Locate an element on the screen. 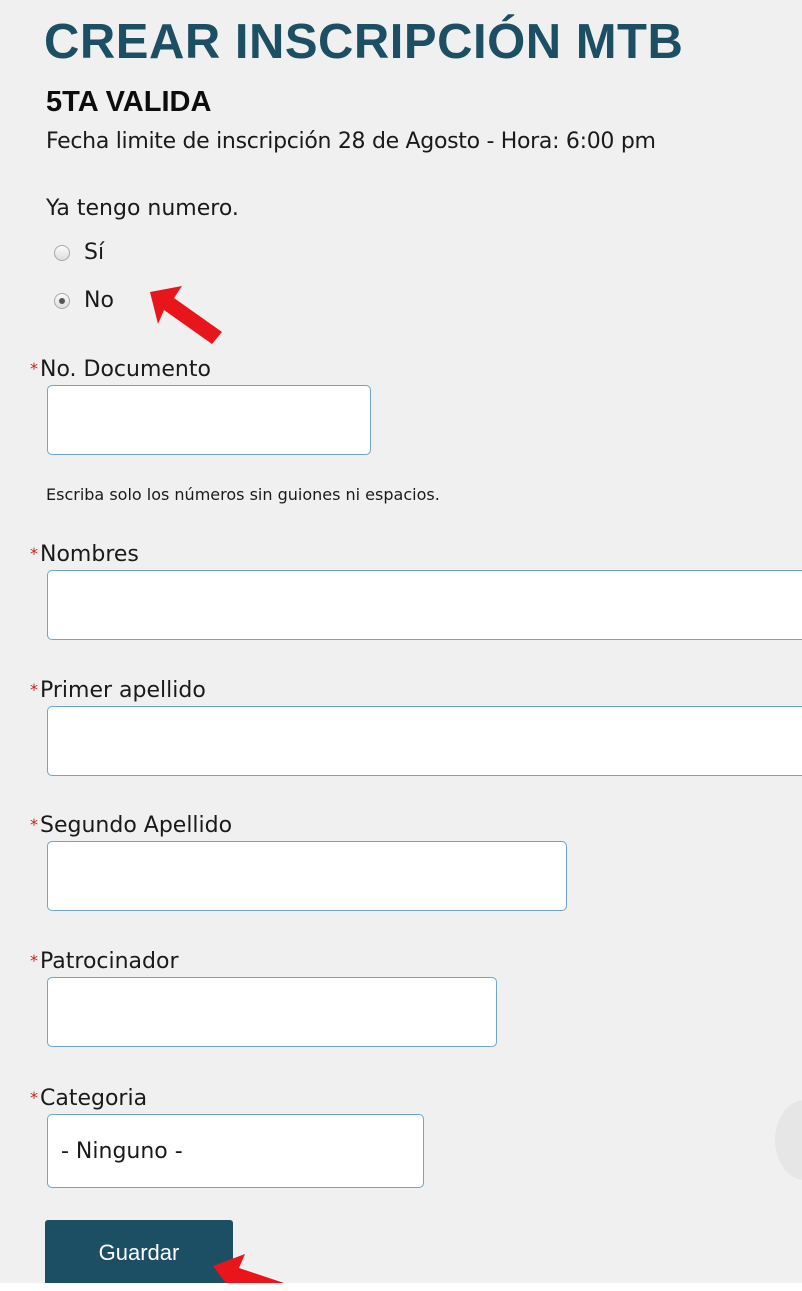 The image size is (802, 1291). categoria-select: - Ninguno - is located at coordinates (235, 1151).